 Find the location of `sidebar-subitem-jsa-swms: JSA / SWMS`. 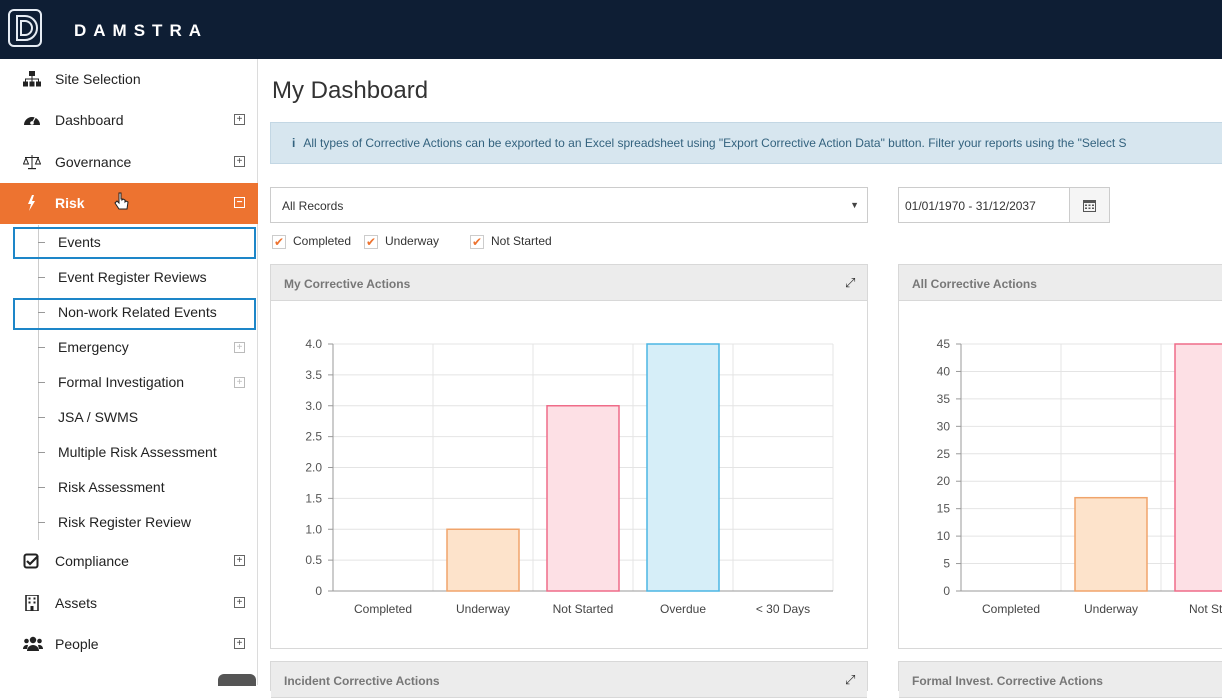

sidebar-subitem-jsa-swms: JSA / SWMS is located at coordinates (129, 417).